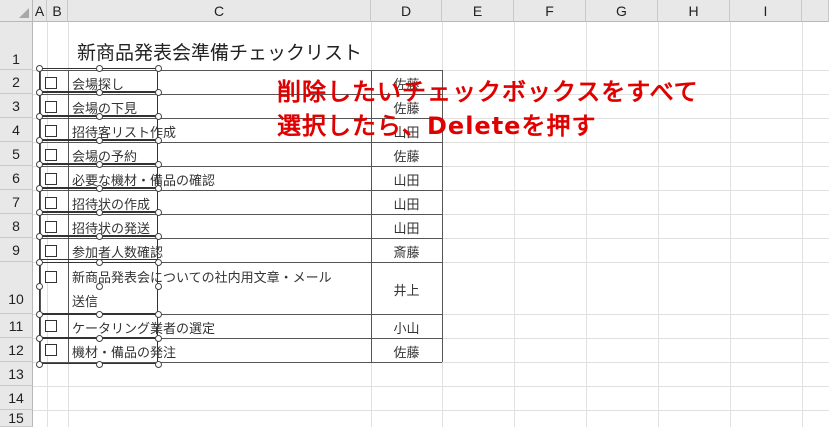  What do you see at coordinates (16, 226) in the screenshot?
I see `row-header-8: 8` at bounding box center [16, 226].